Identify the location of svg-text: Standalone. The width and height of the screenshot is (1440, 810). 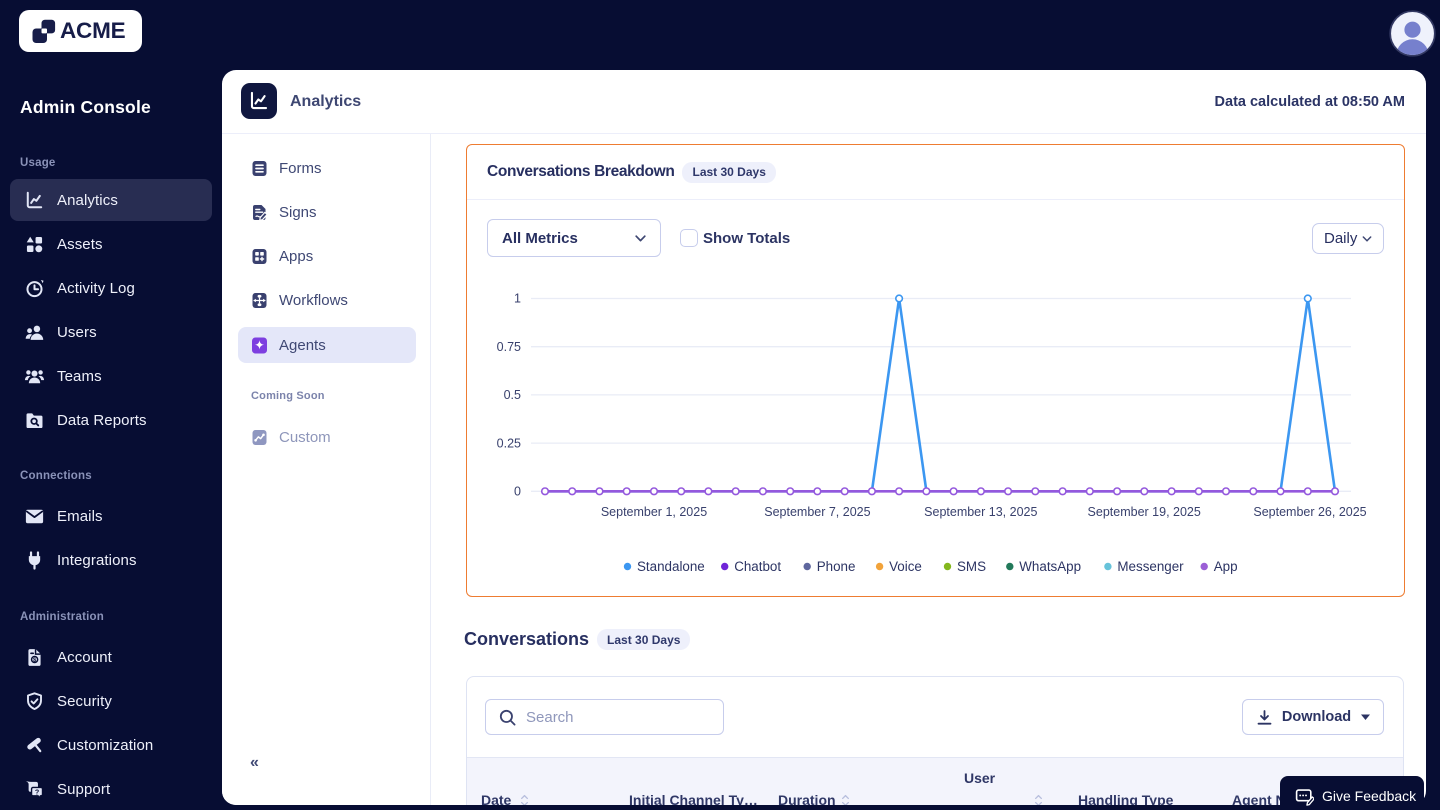
(671, 566).